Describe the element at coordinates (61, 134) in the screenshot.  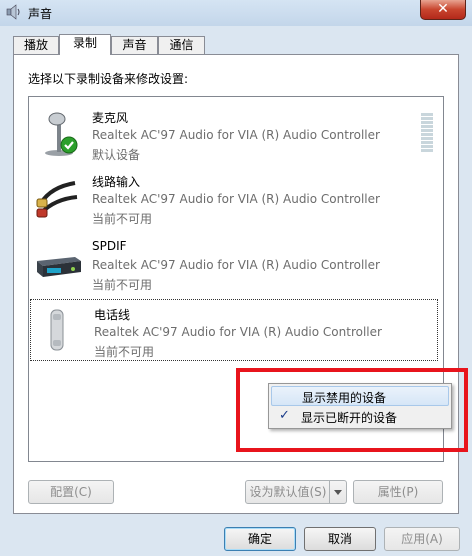
I see `microphone-icon` at that location.